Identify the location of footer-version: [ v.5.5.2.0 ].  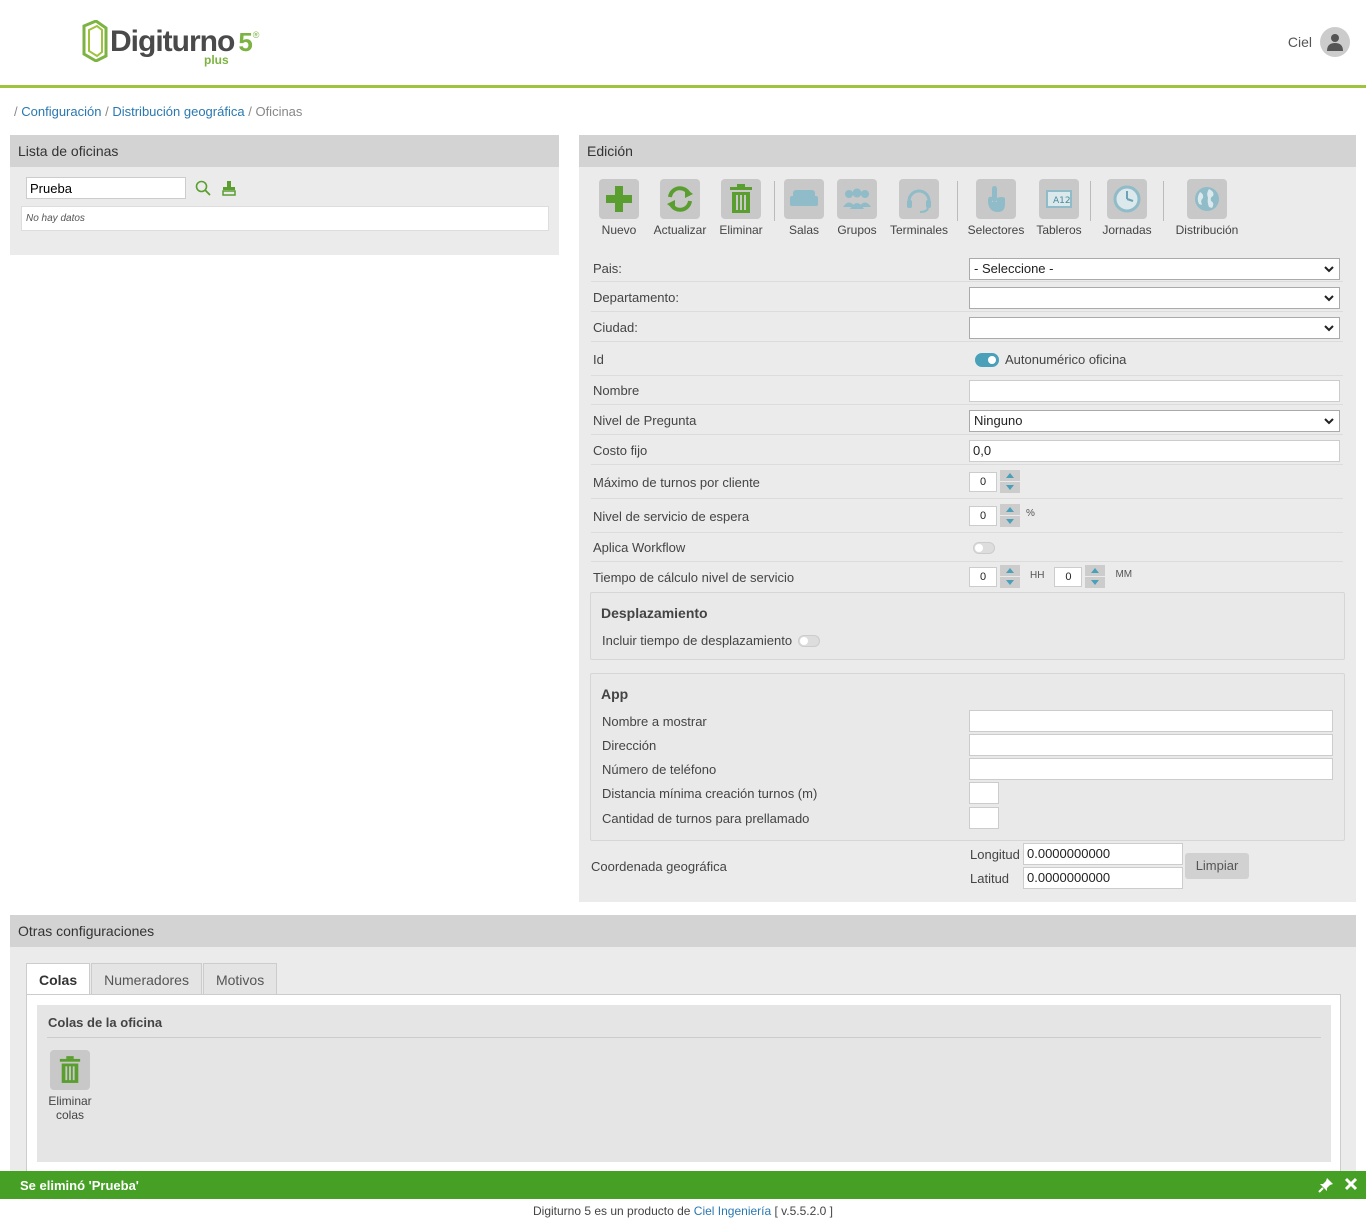
(803, 1211).